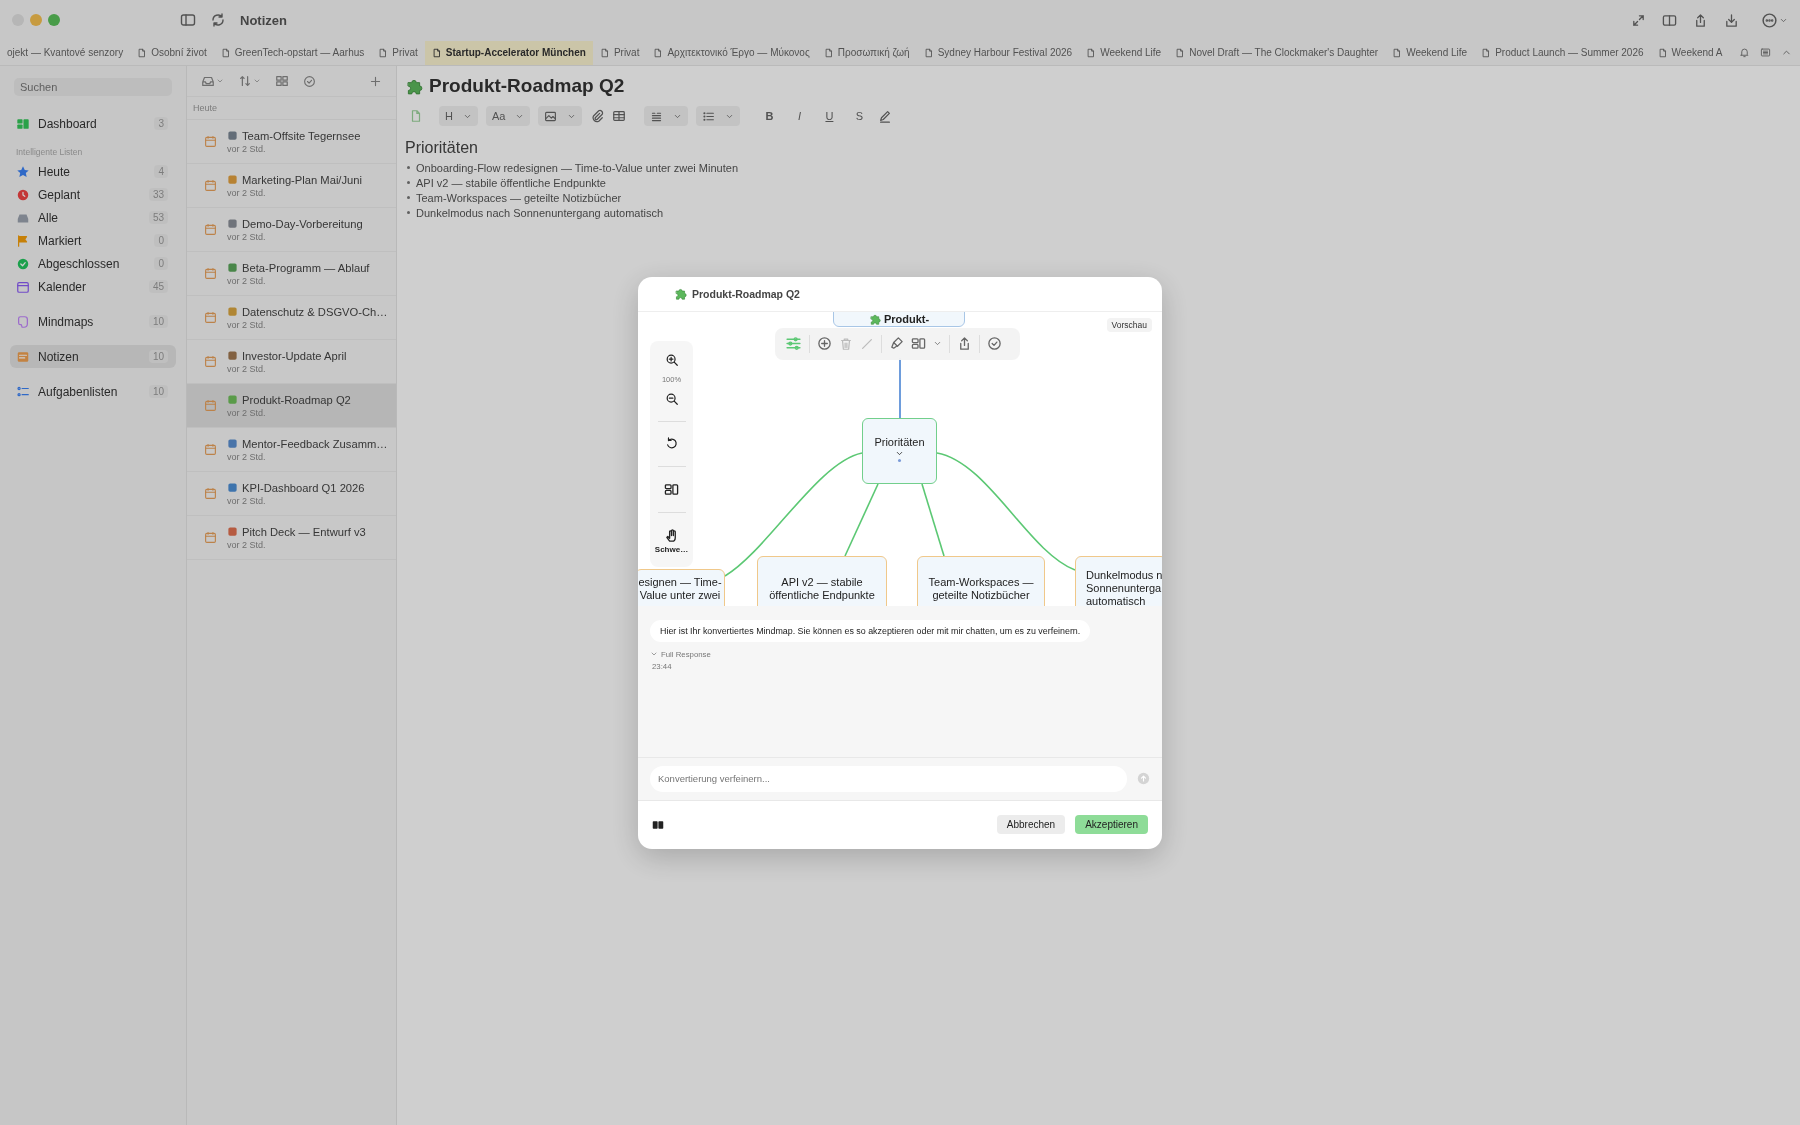  Describe the element at coordinates (442, 148) in the screenshot. I see `content-heading: Prioritäten` at that location.